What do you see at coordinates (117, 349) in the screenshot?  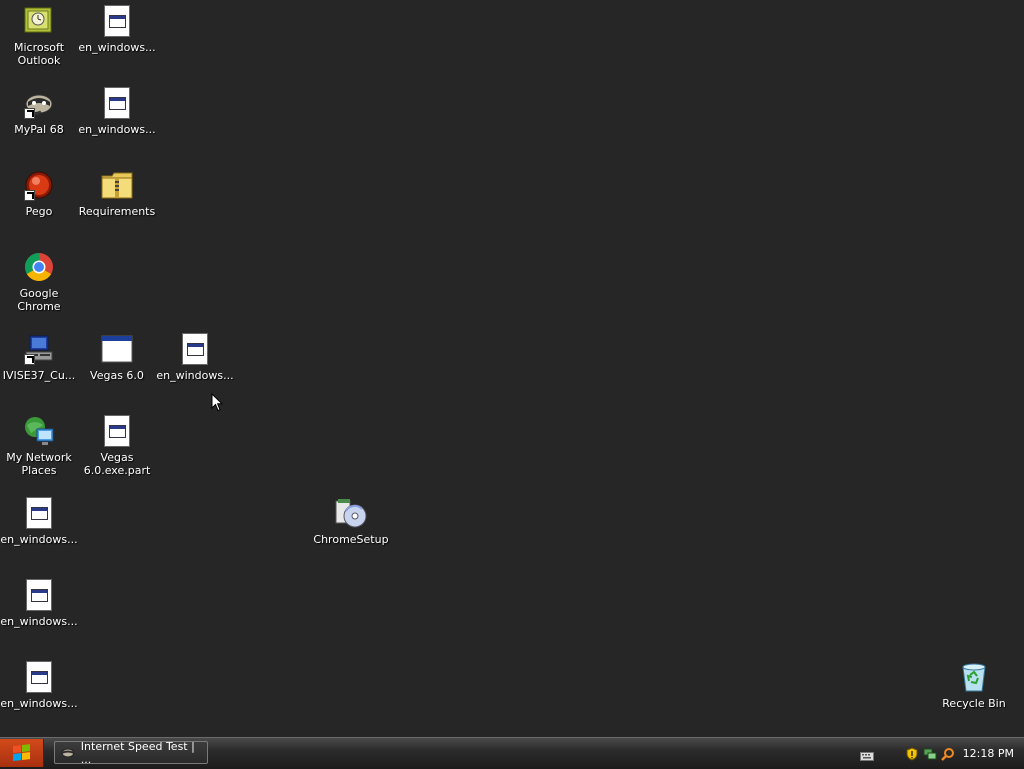 I see `application-window-icon` at bounding box center [117, 349].